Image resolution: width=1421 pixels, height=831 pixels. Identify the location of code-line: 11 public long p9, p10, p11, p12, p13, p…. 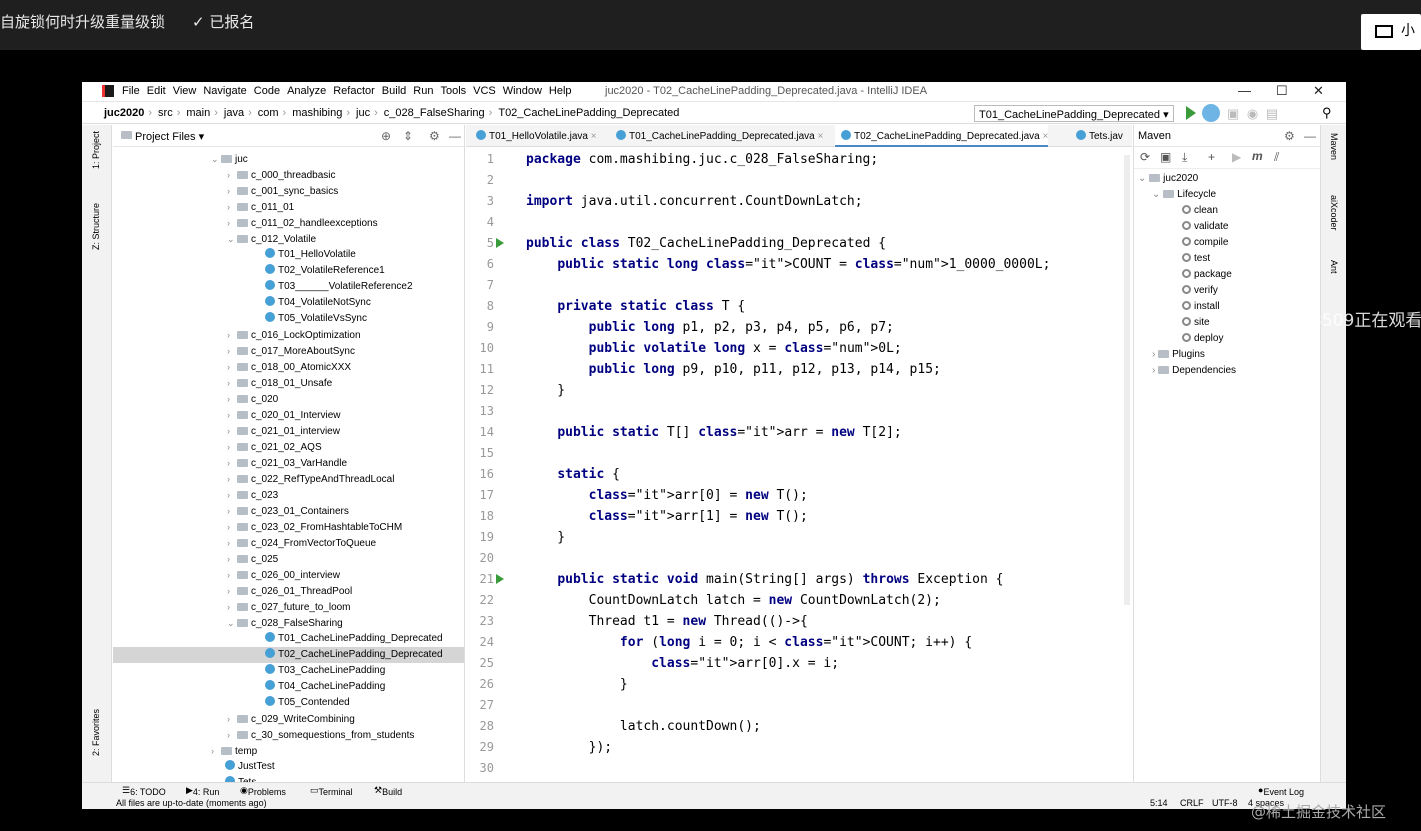
(799, 369).